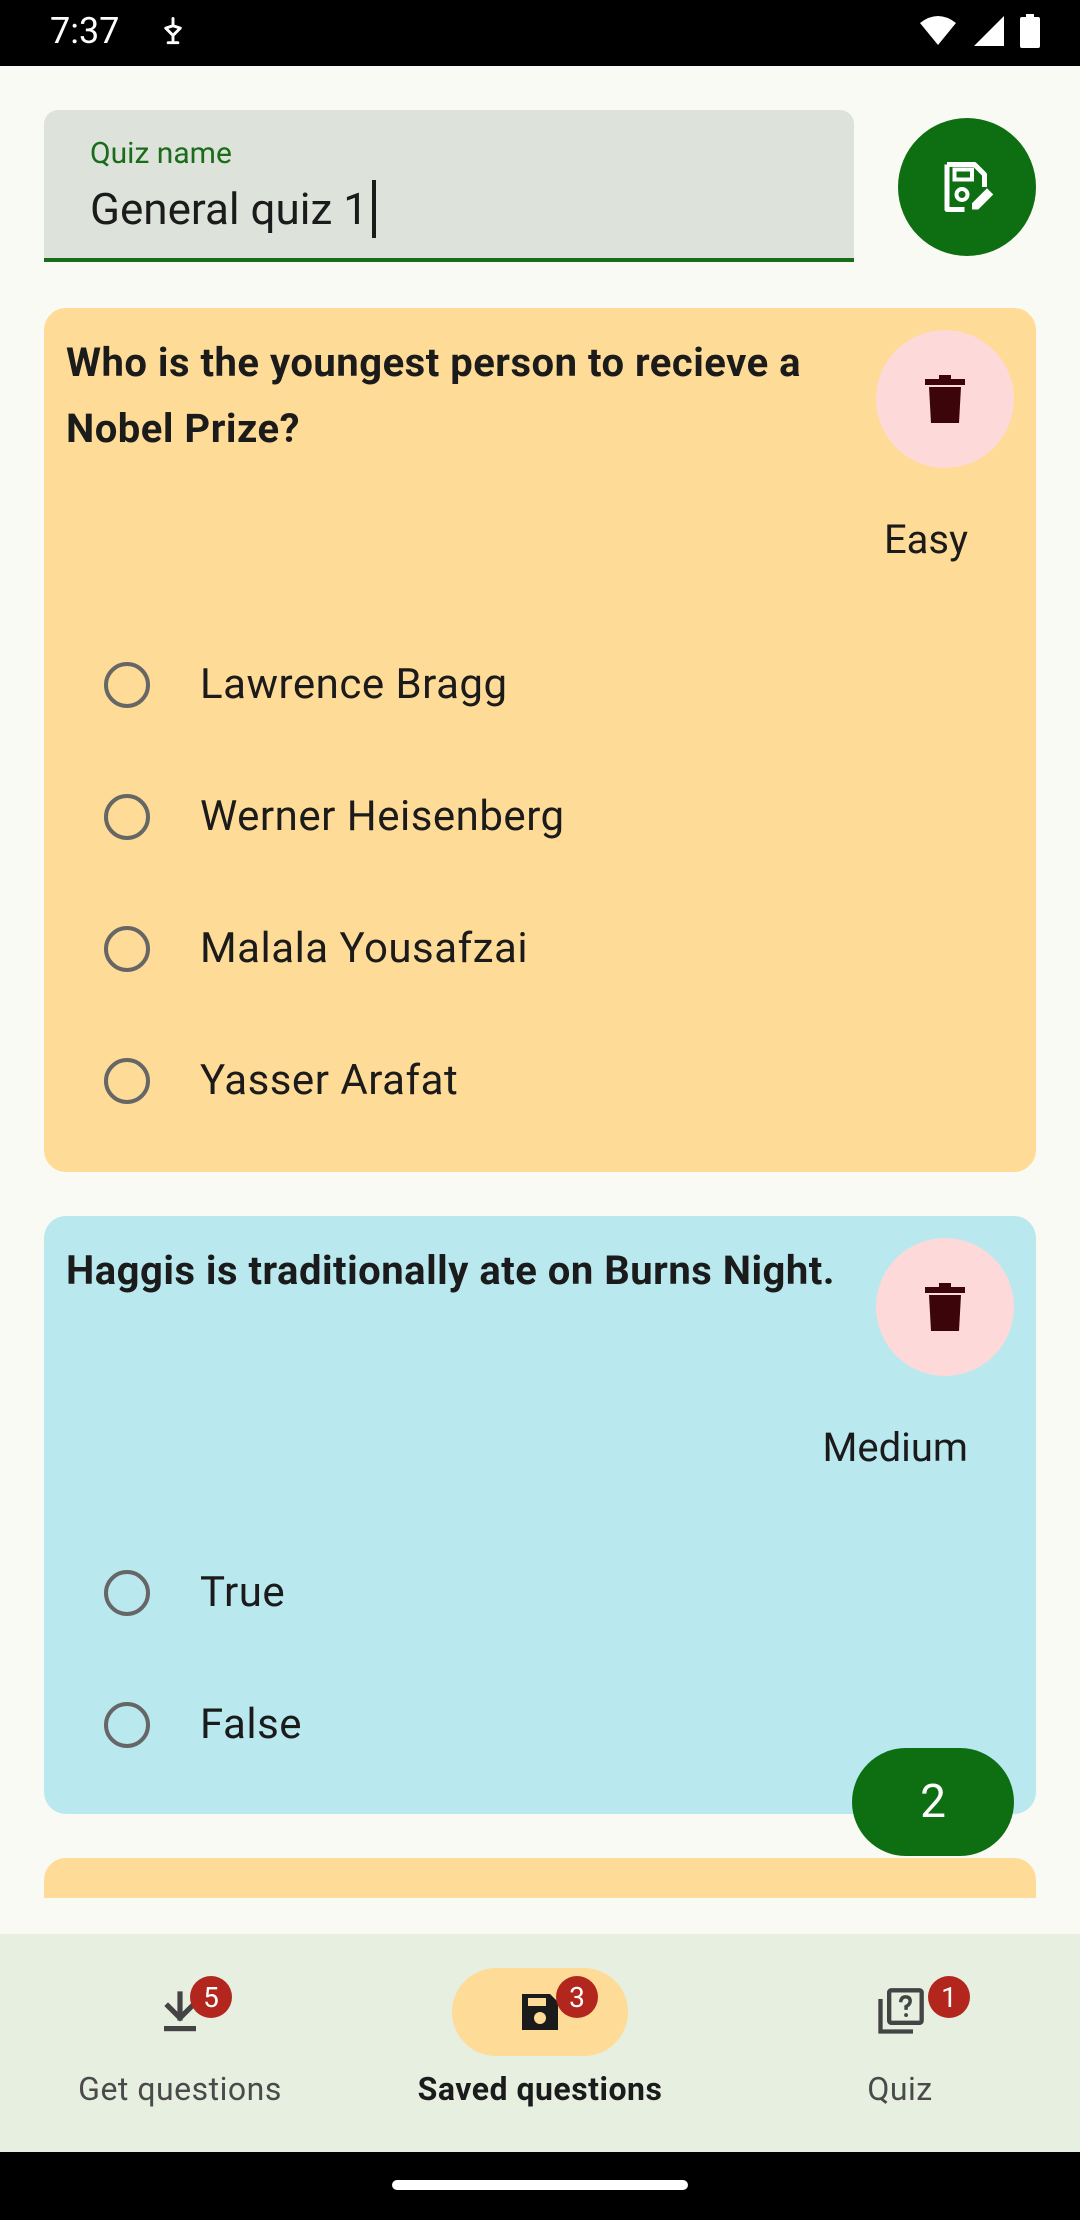 The width and height of the screenshot is (1080, 2220). What do you see at coordinates (949, 1997) in the screenshot?
I see `nav-badge: 1` at bounding box center [949, 1997].